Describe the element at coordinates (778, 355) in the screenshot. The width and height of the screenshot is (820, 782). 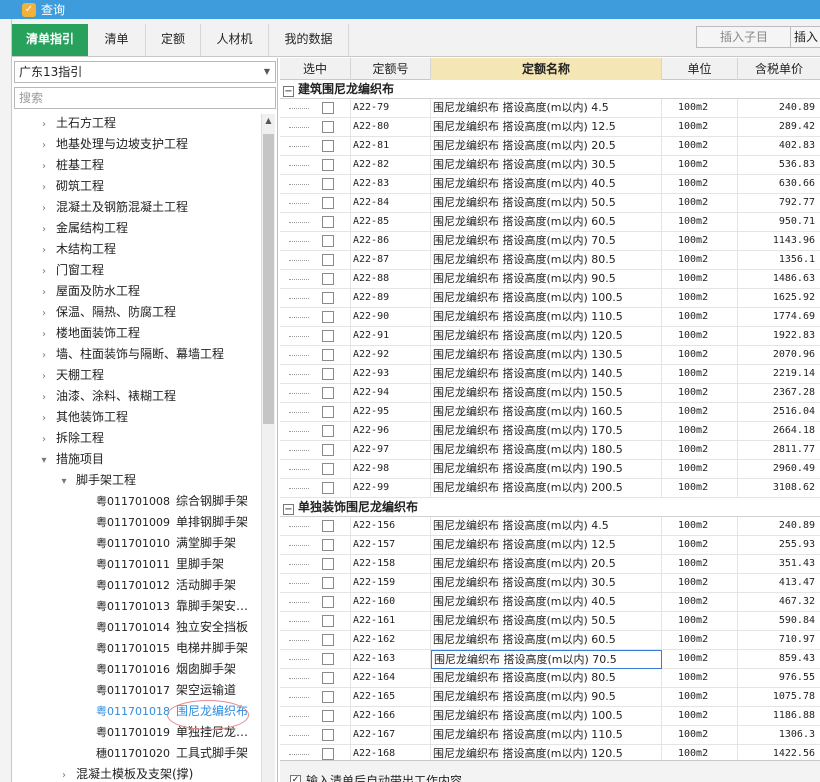
I see `price-cell: 2070.96` at that location.